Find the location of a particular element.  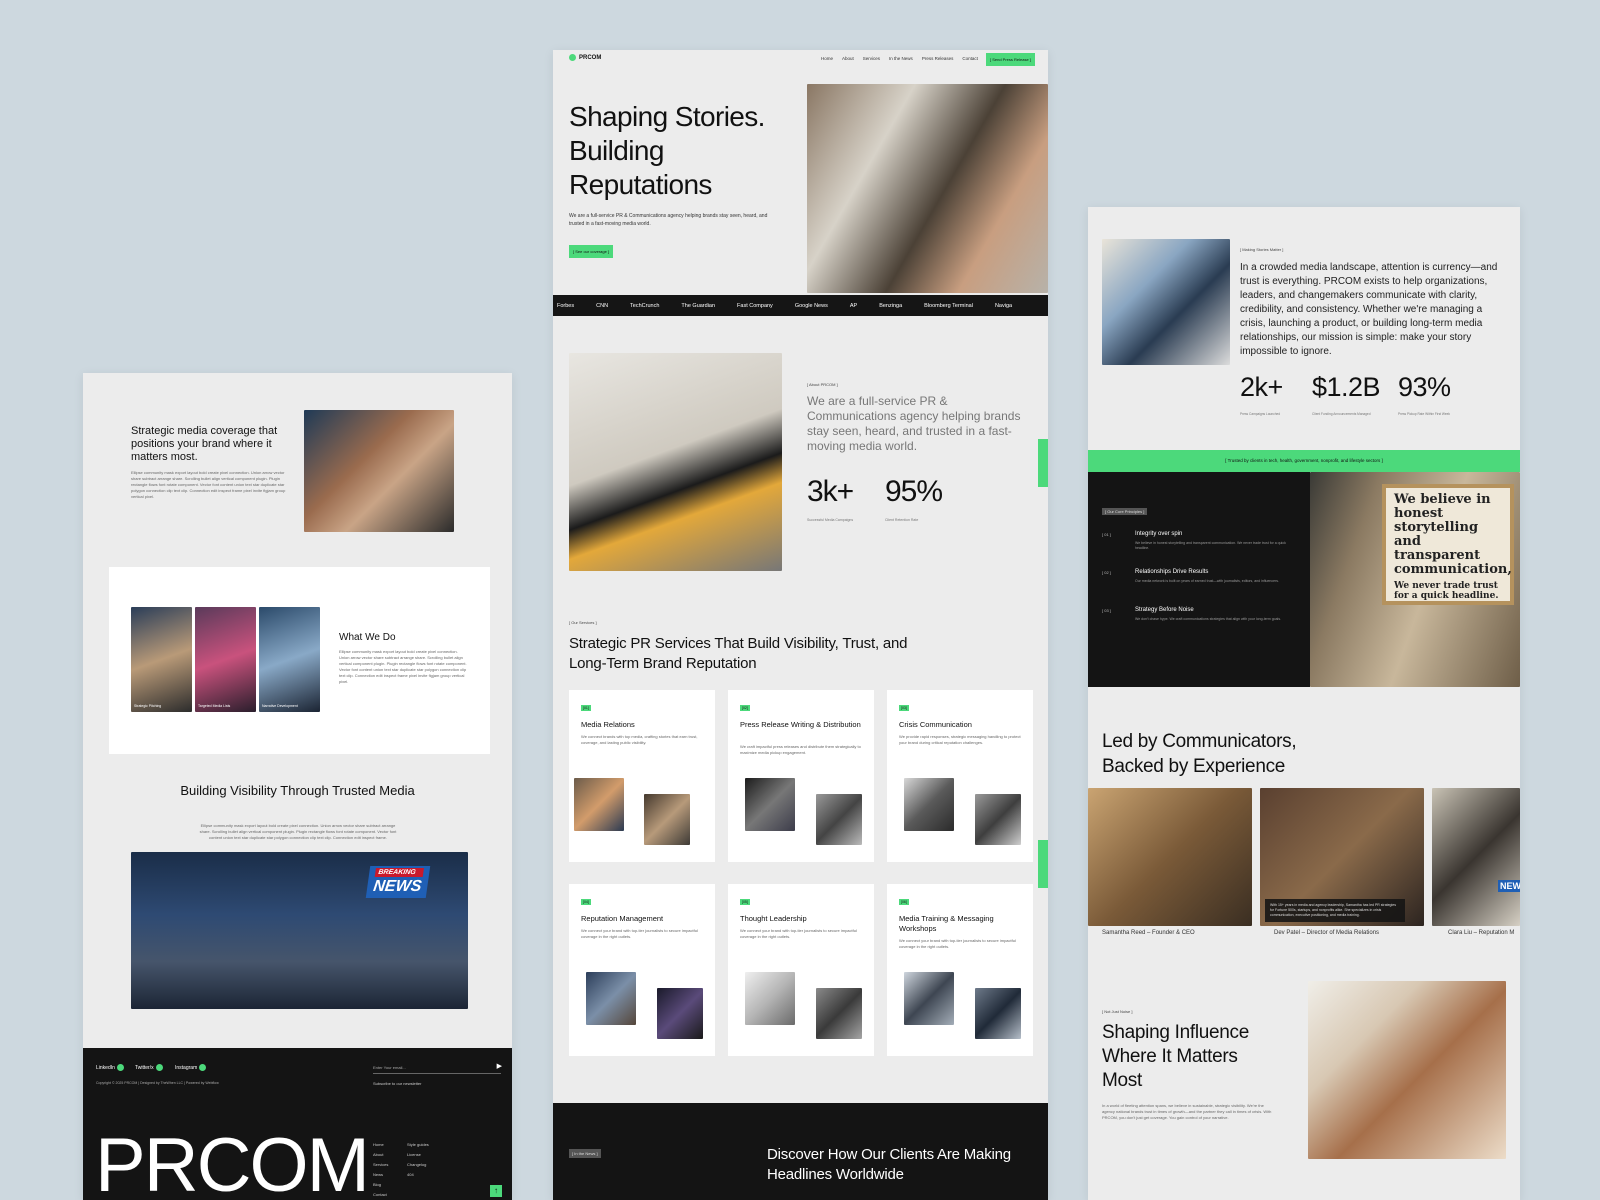

brand-logo: PRCOM is located at coordinates (585, 57).